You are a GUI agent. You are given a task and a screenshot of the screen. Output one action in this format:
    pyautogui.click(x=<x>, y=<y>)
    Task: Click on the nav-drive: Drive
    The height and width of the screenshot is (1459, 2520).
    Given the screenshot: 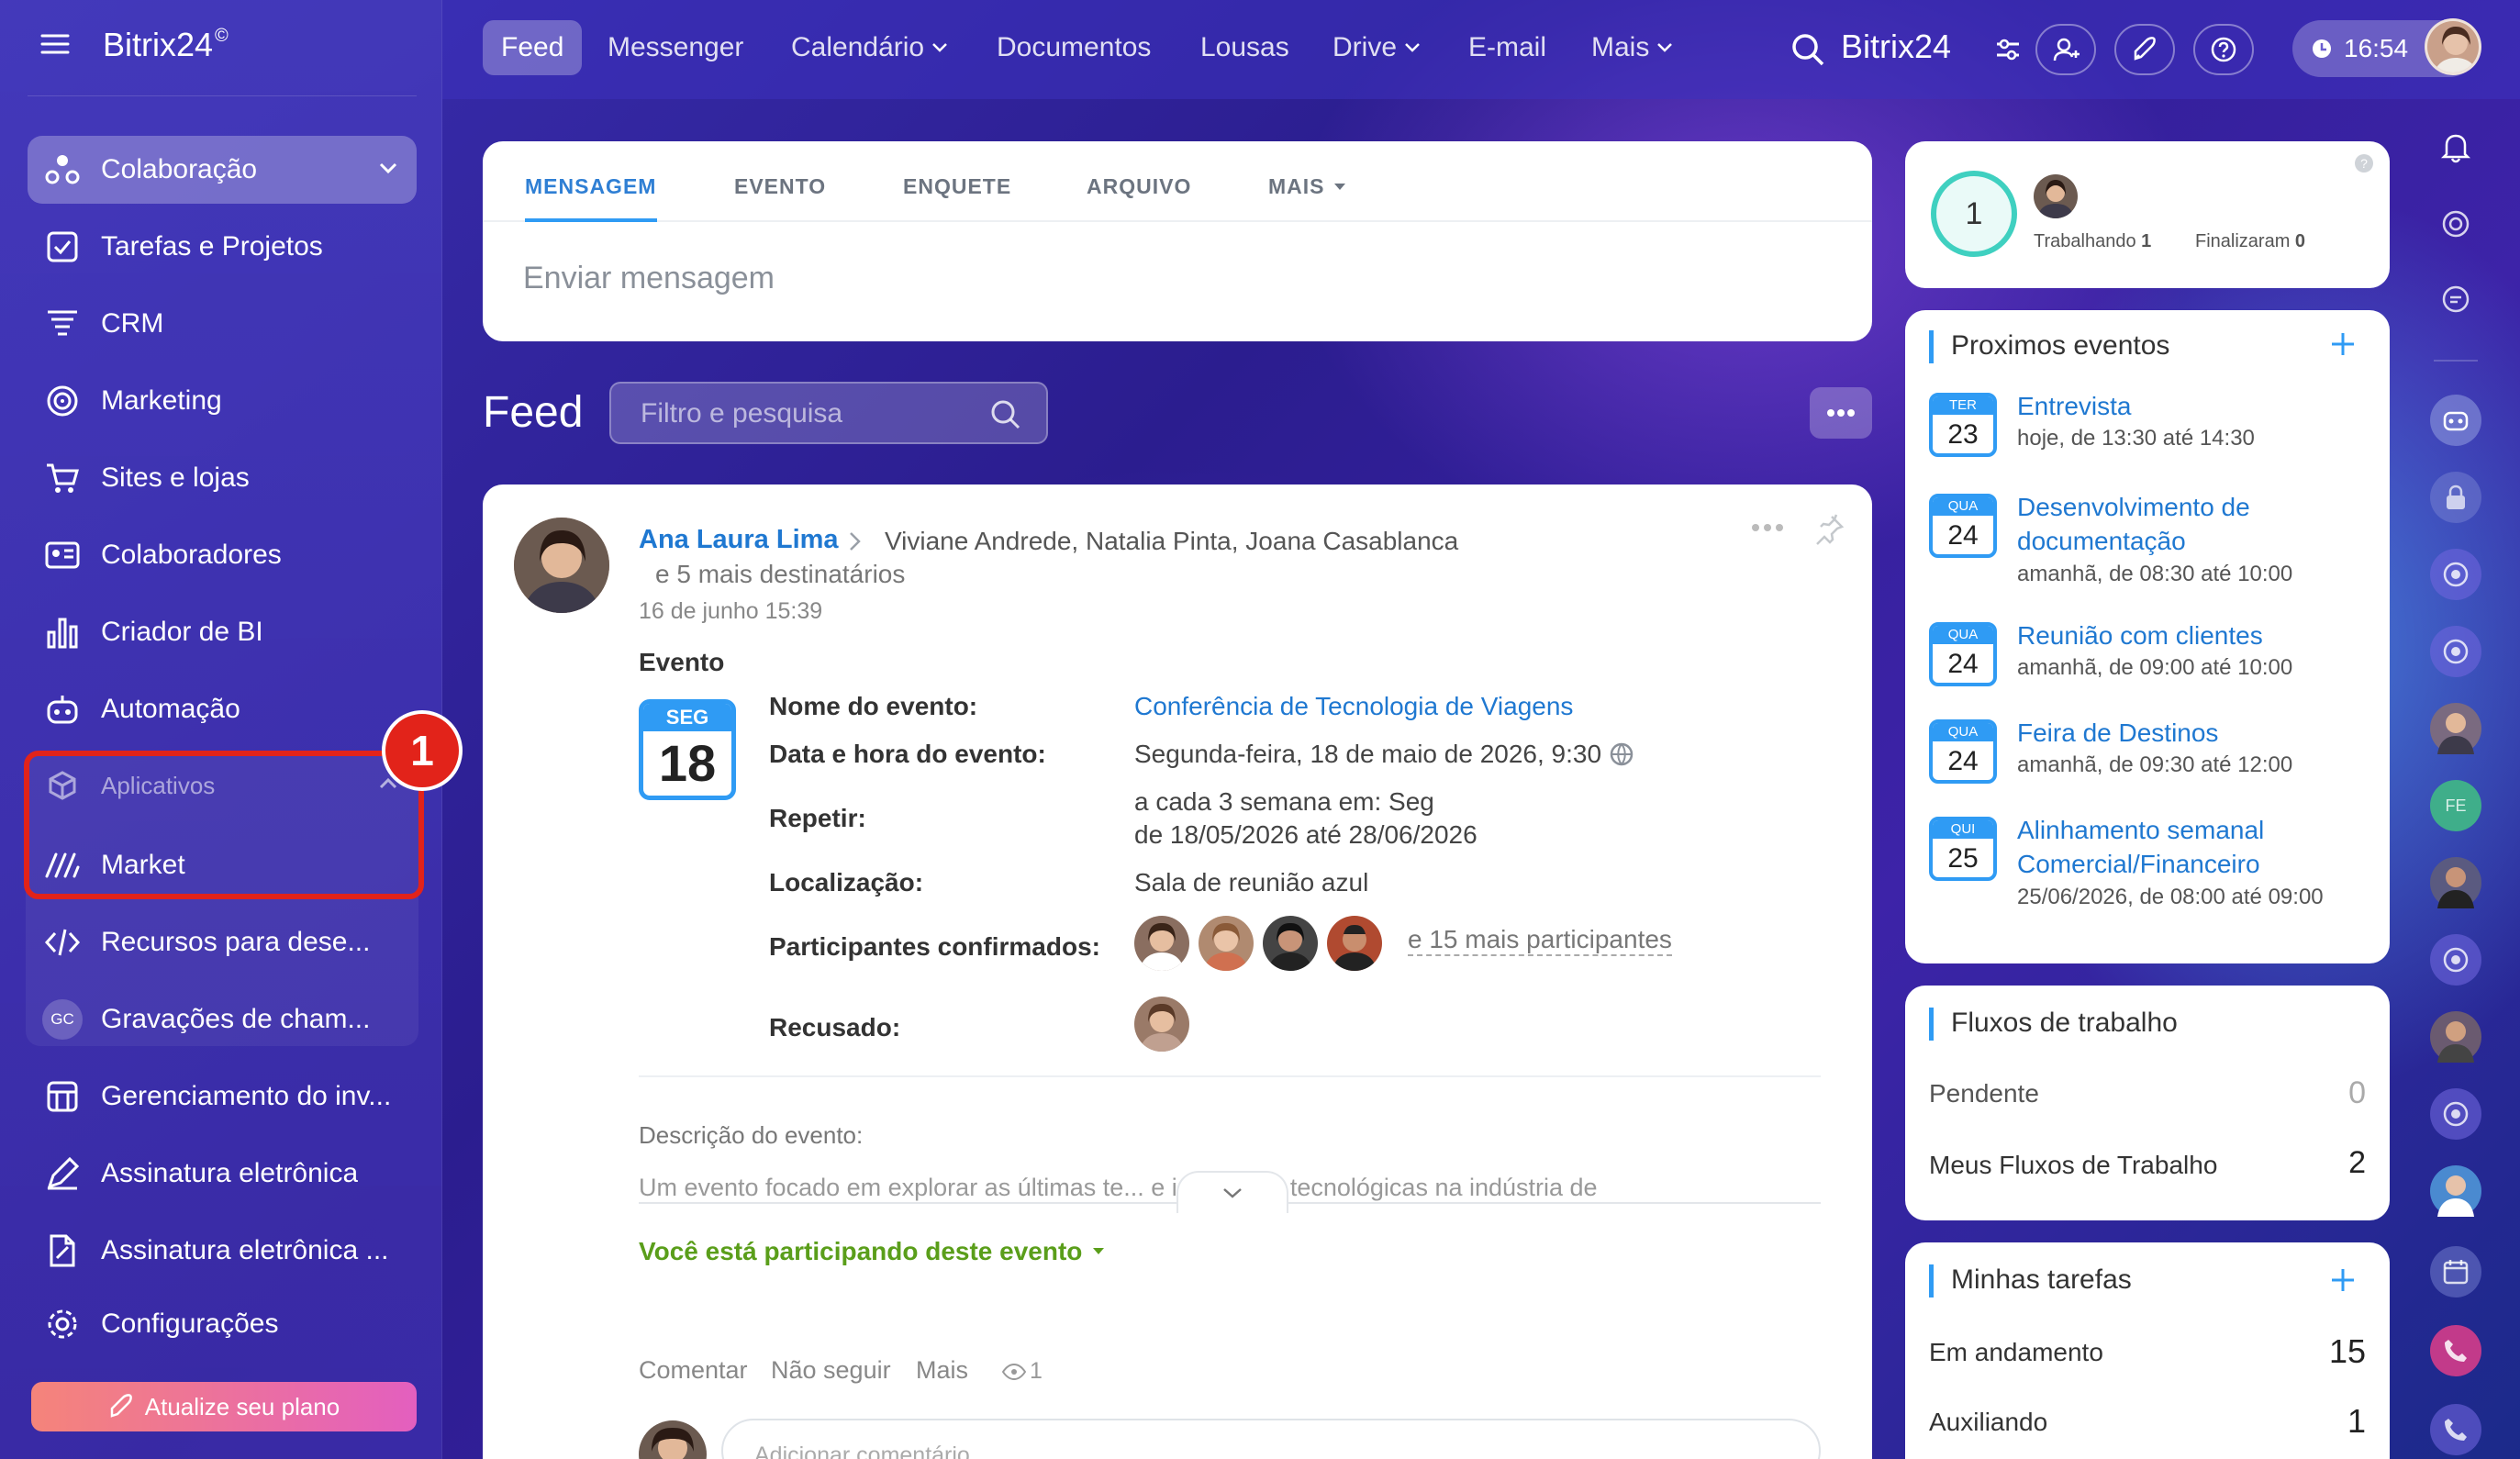 What is the action you would take?
    pyautogui.click(x=1376, y=47)
    